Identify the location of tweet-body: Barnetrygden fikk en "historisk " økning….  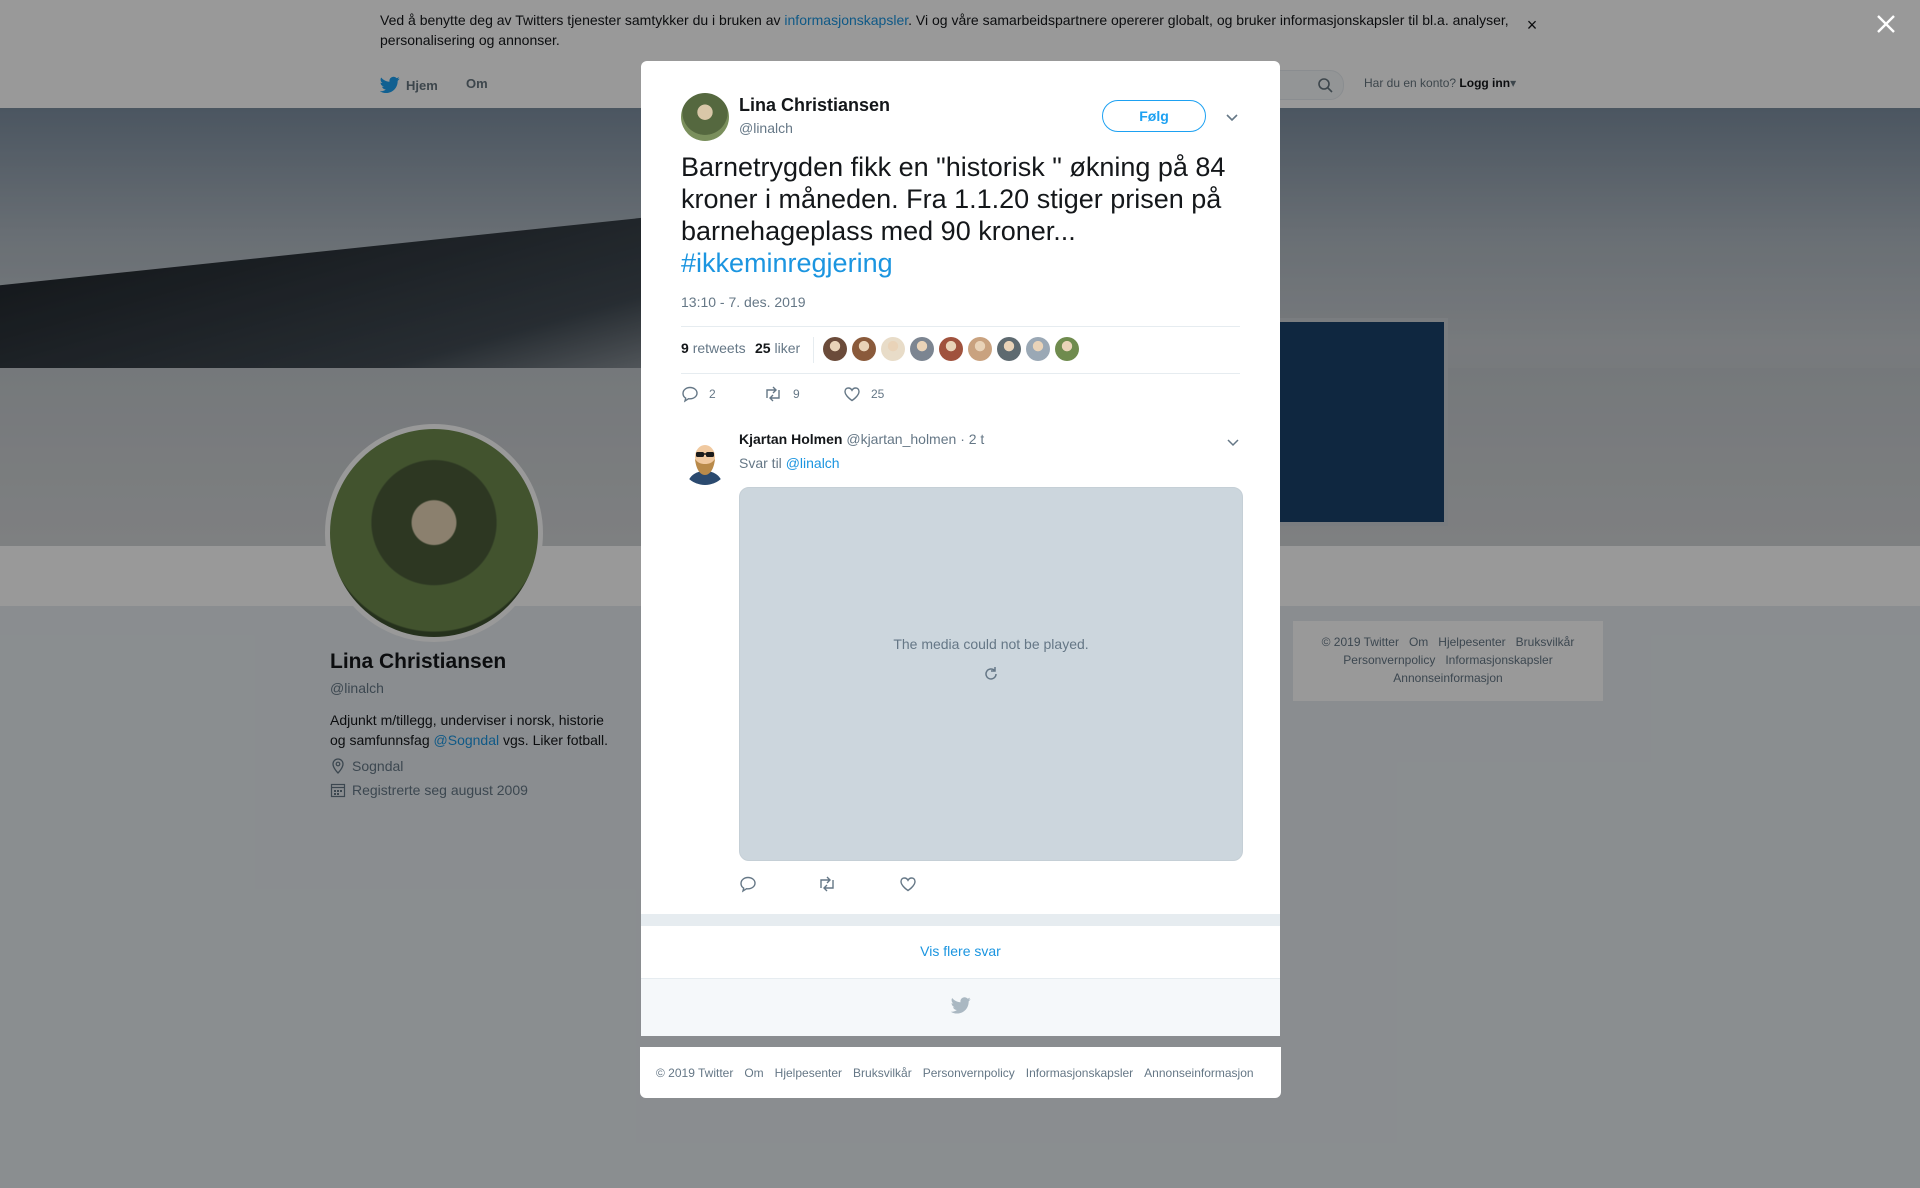
(953, 199).